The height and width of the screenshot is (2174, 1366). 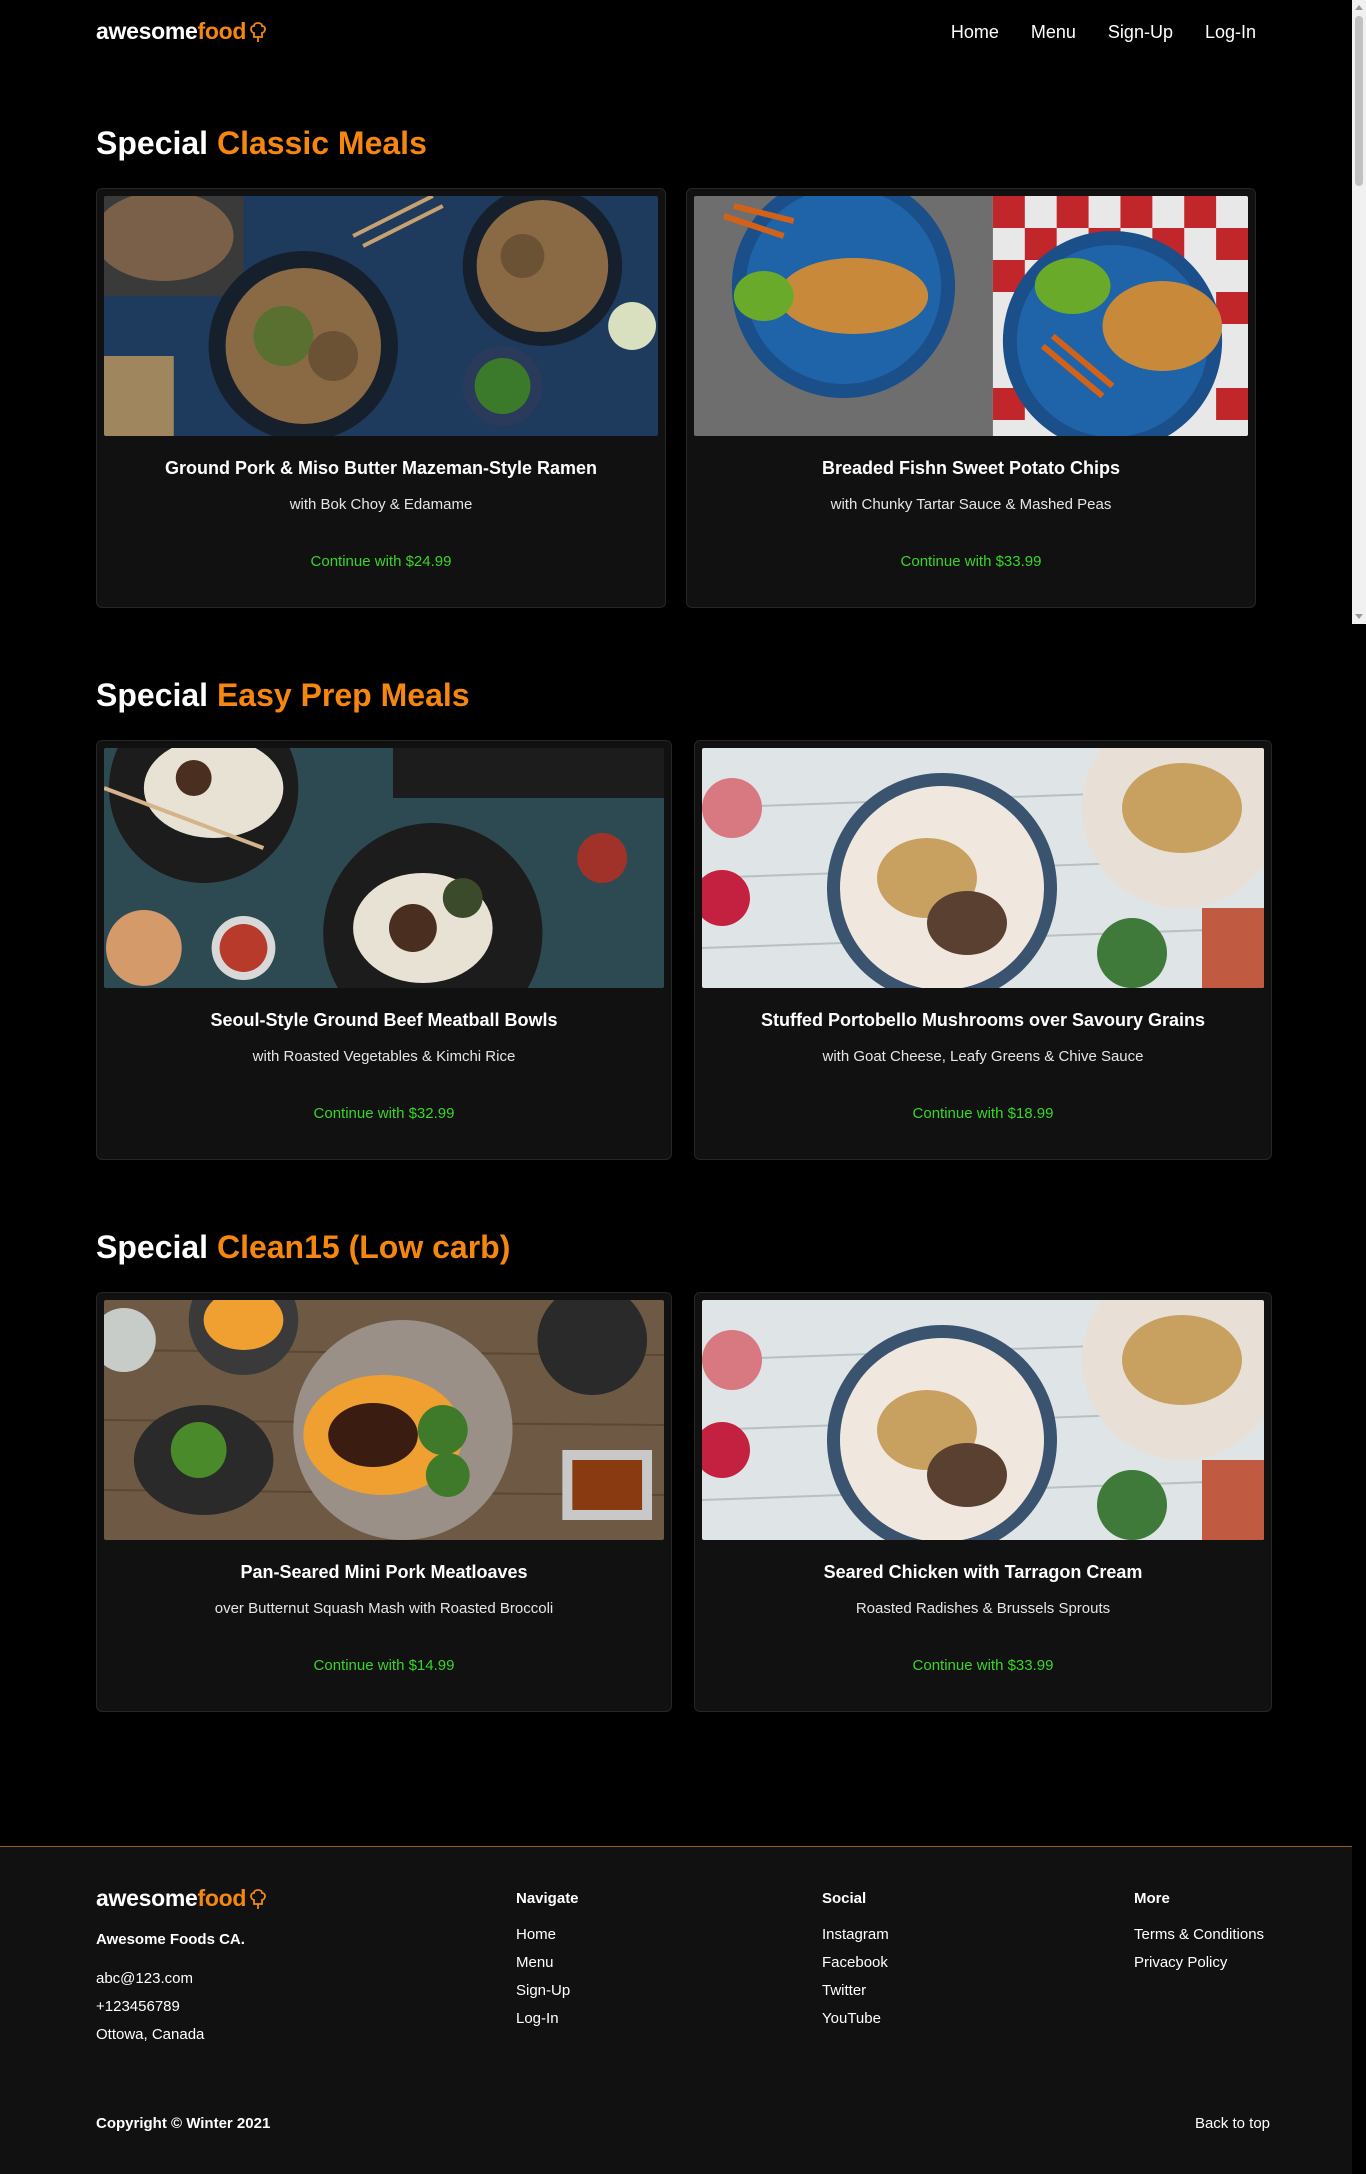 I want to click on footer-column-heading: More, so click(x=1152, y=1898).